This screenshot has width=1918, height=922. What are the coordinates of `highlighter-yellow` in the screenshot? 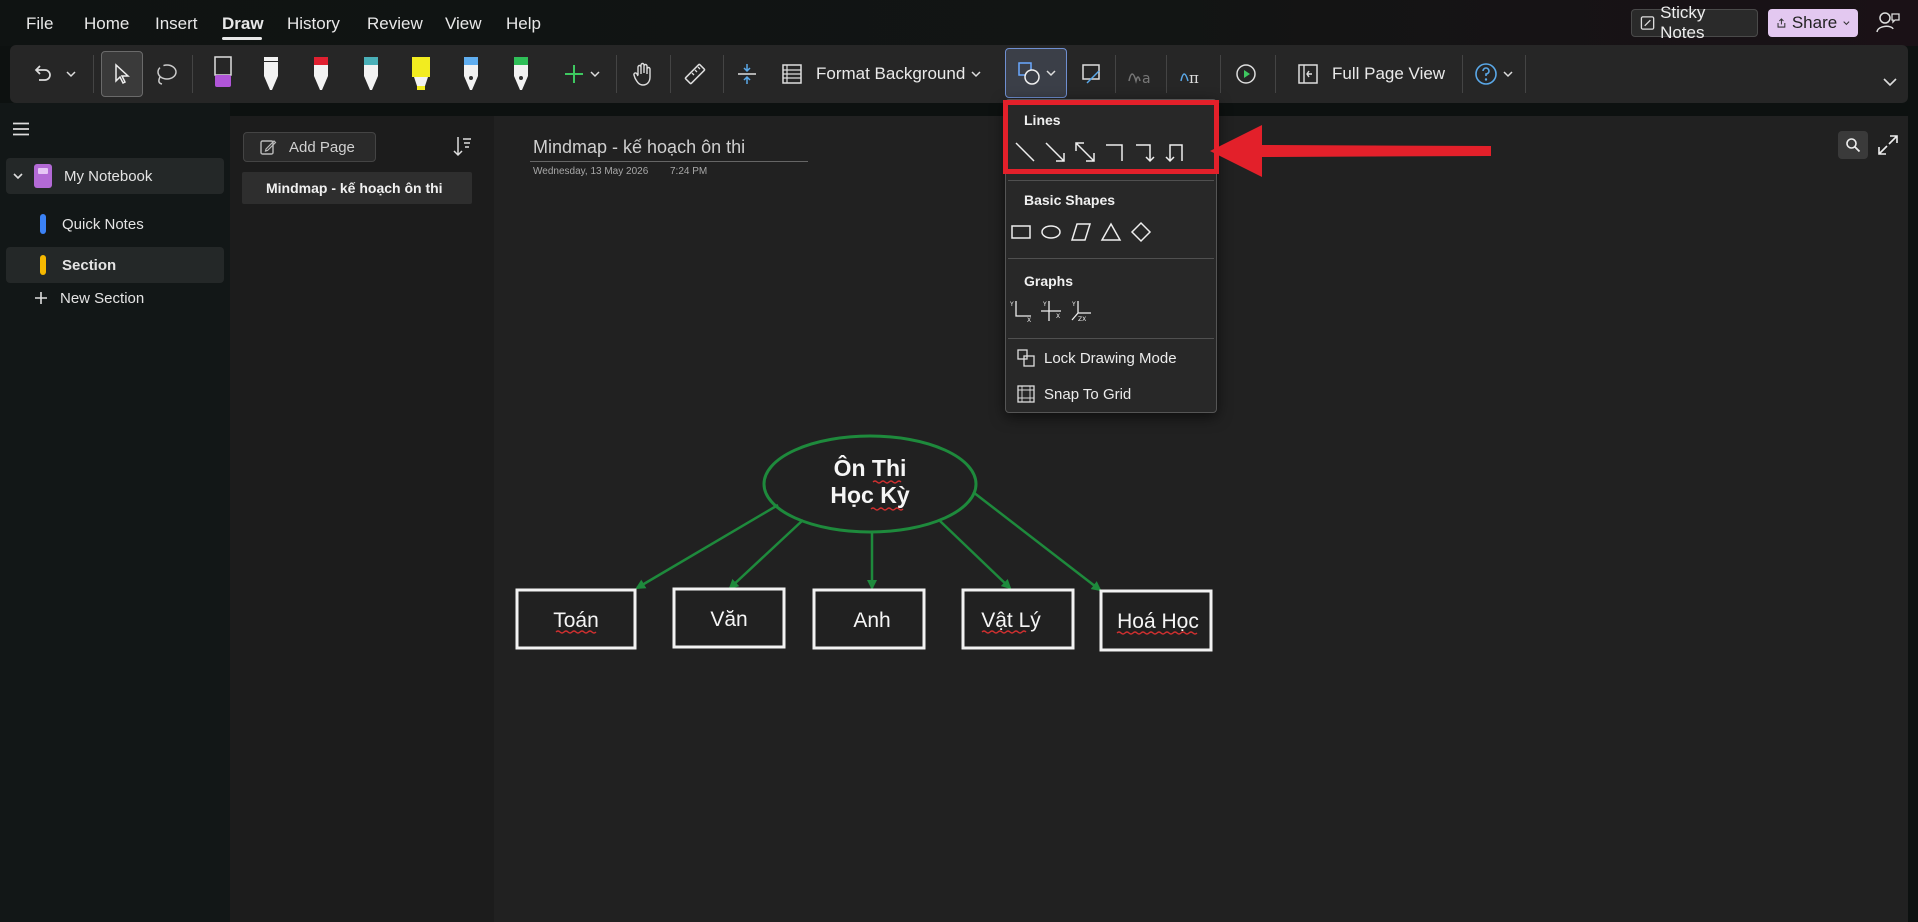 It's located at (421, 74).